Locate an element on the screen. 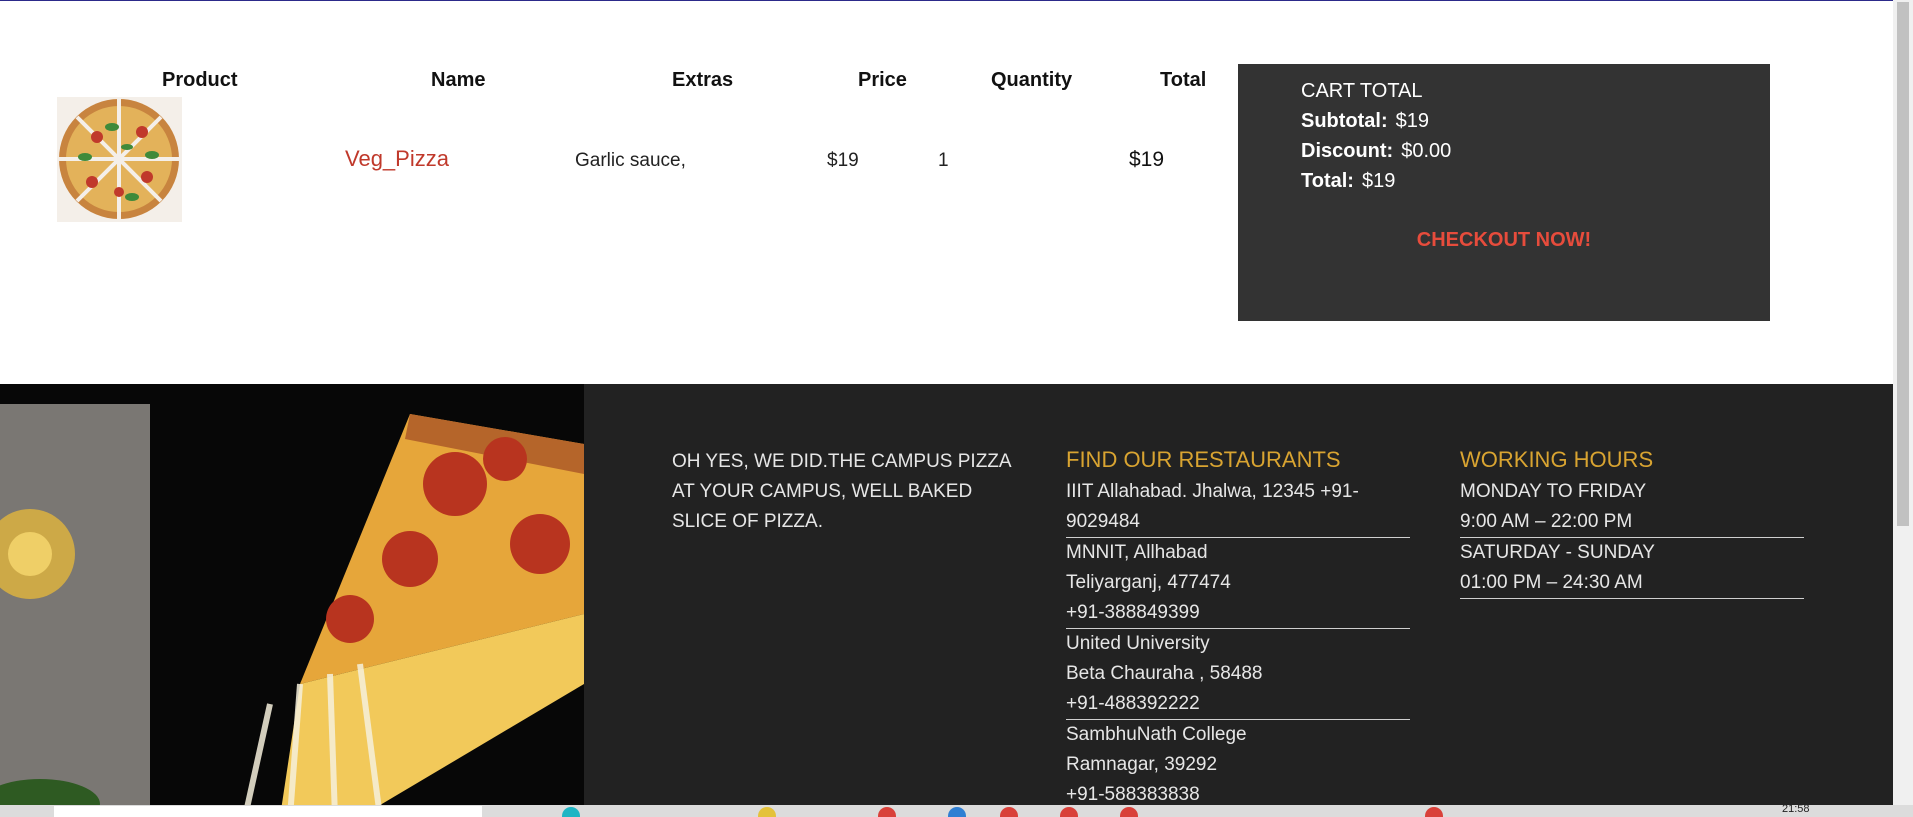  restaurant-line: Ramnagar, 39292 is located at coordinates (1142, 764).